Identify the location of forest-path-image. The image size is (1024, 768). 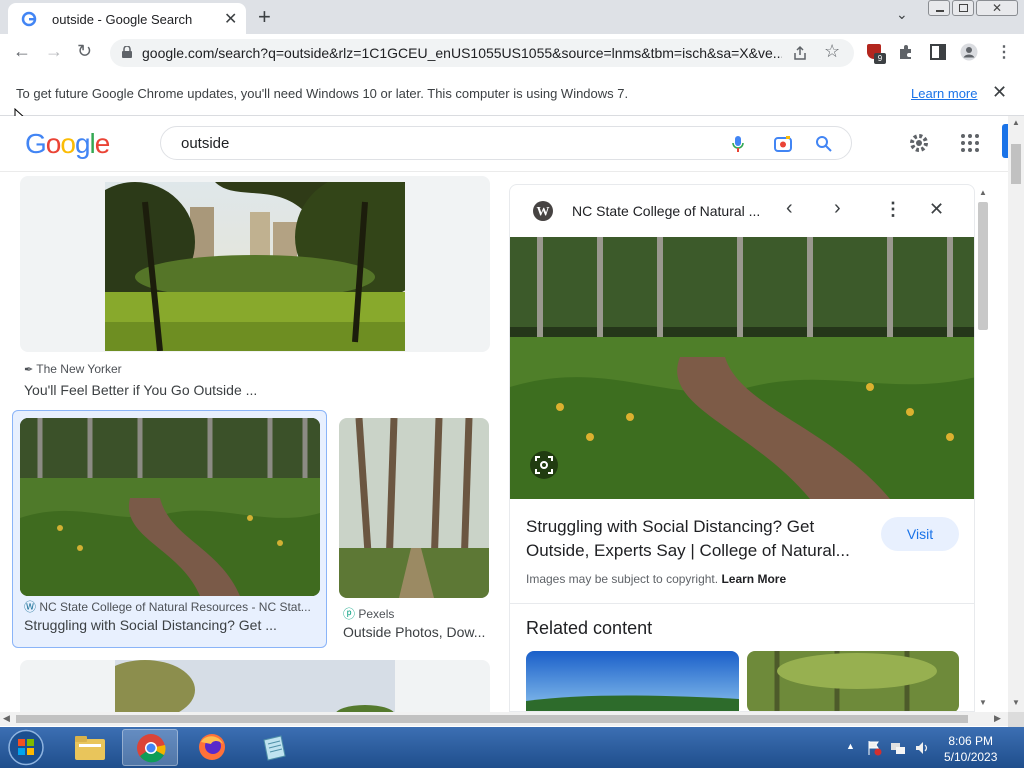
(170, 507).